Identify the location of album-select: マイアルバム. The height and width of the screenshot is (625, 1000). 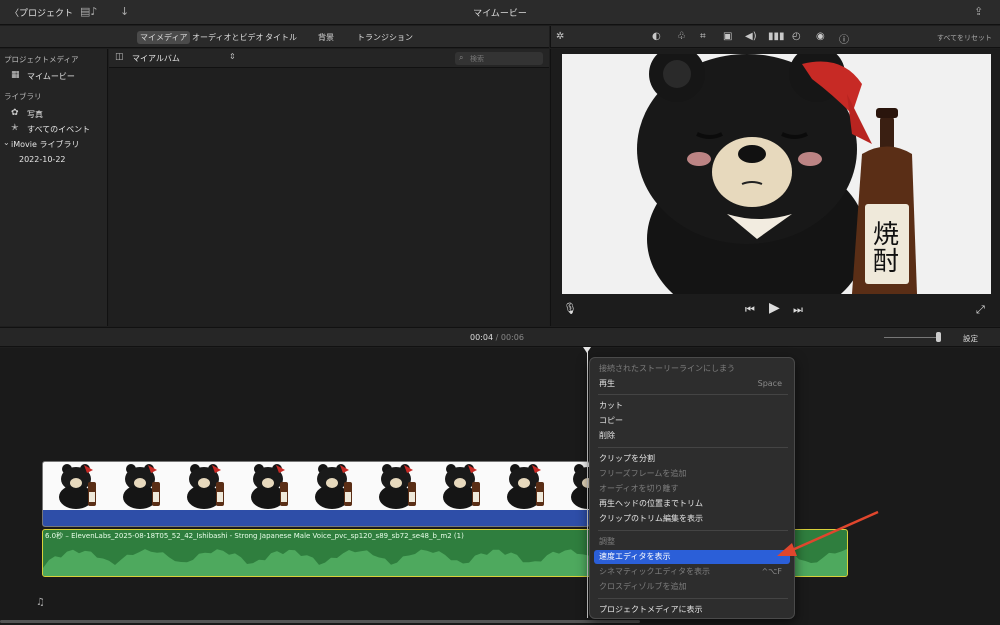
(156, 58).